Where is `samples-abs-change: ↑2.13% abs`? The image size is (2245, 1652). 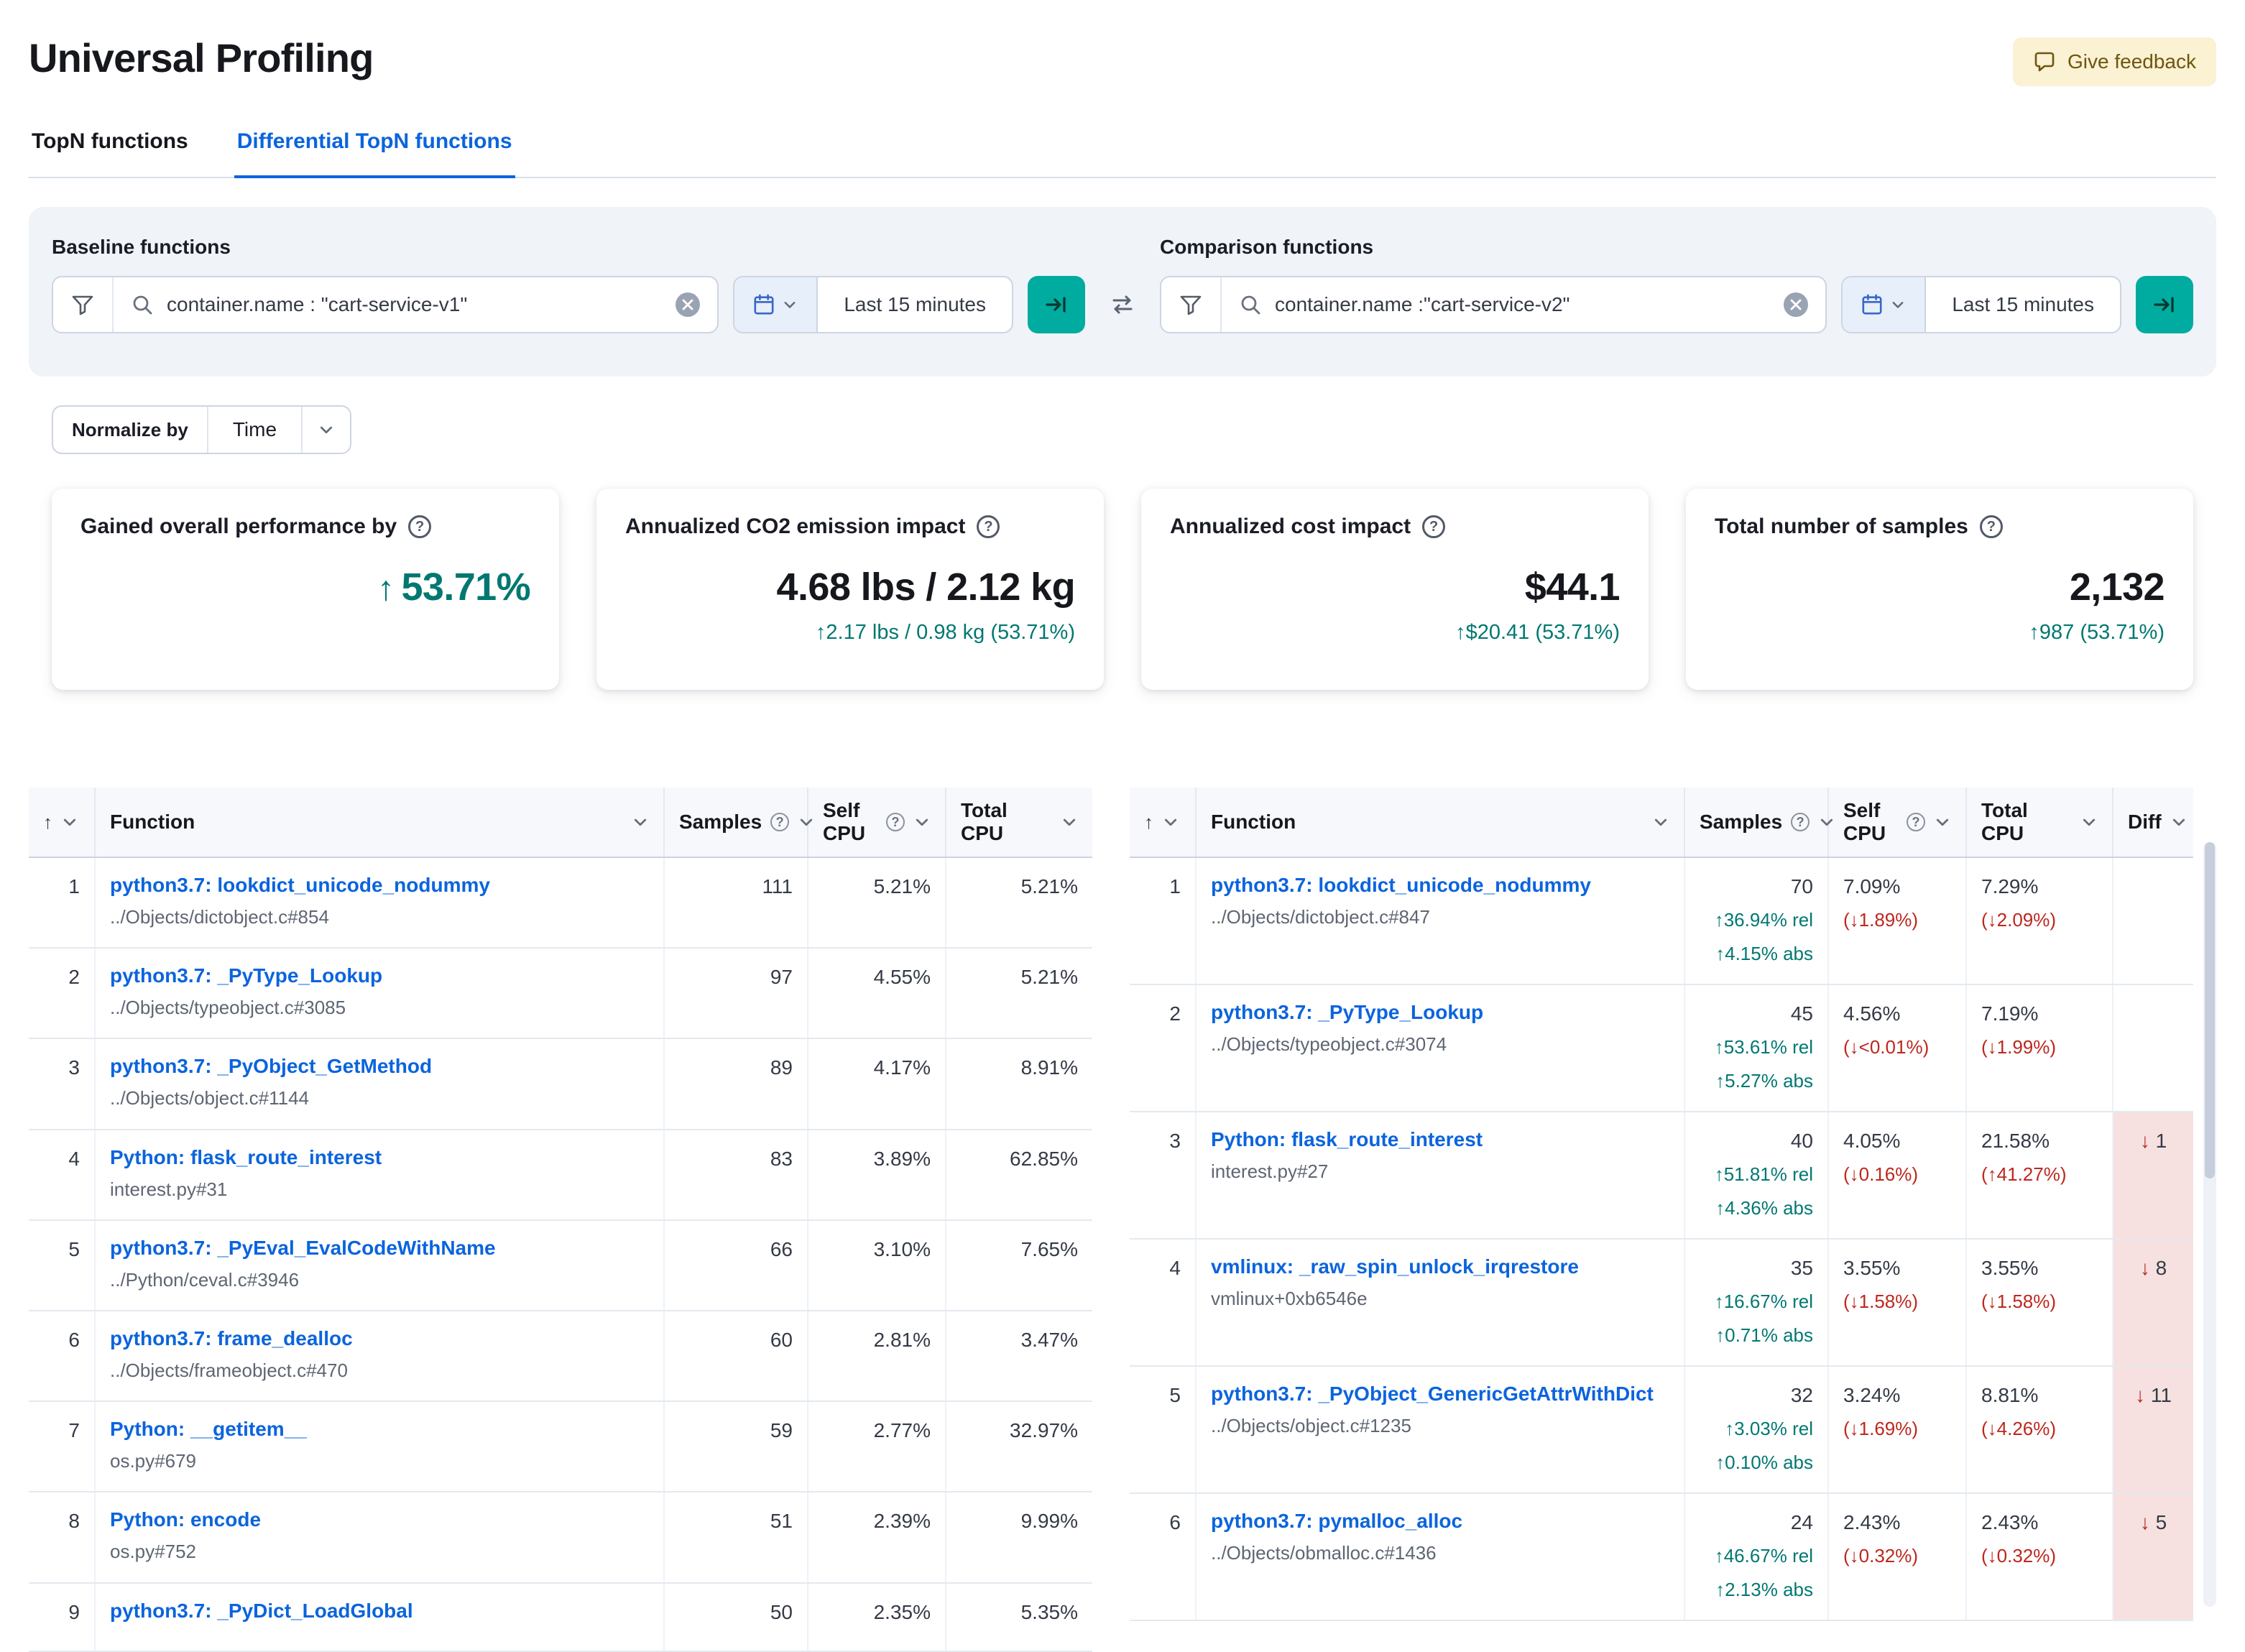
samples-abs-change: ↑2.13% abs is located at coordinates (1764, 1589).